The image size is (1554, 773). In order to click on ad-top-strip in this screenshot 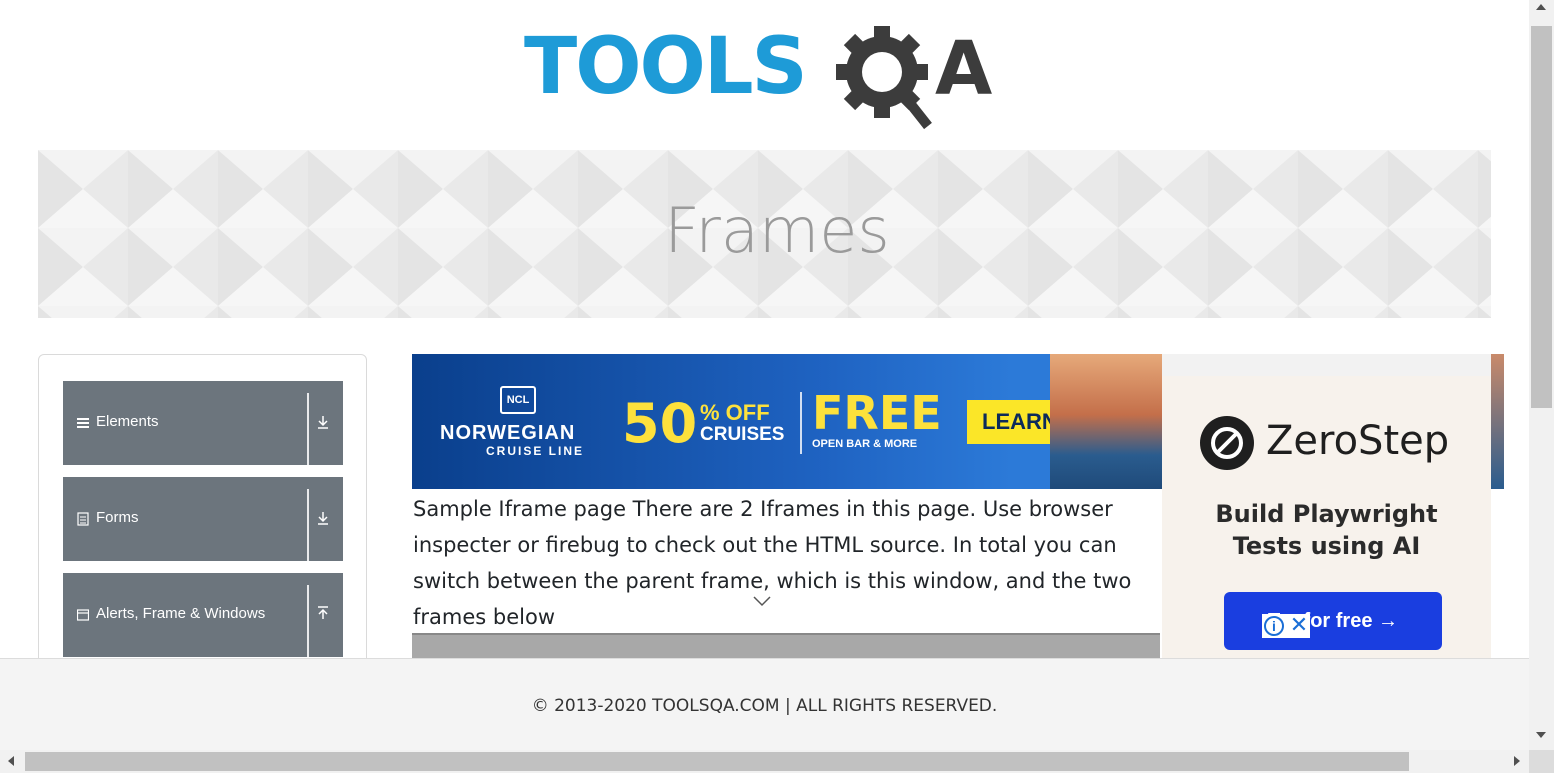, I will do `click(1326, 365)`.